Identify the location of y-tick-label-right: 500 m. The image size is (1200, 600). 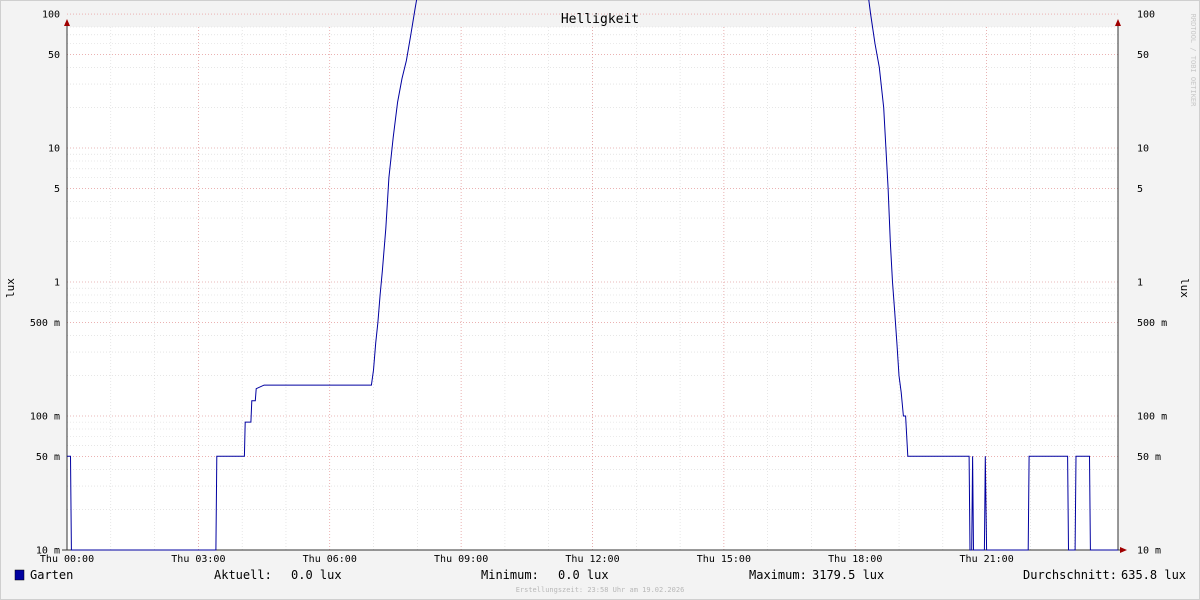
(1152, 323).